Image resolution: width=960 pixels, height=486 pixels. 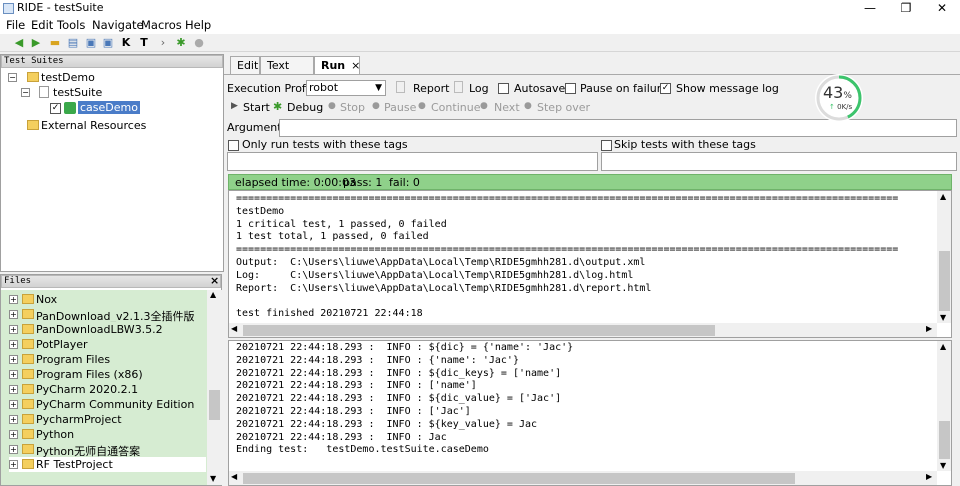 I want to click on list-item: + PyCharm 2020.2.1, so click(x=107, y=389).